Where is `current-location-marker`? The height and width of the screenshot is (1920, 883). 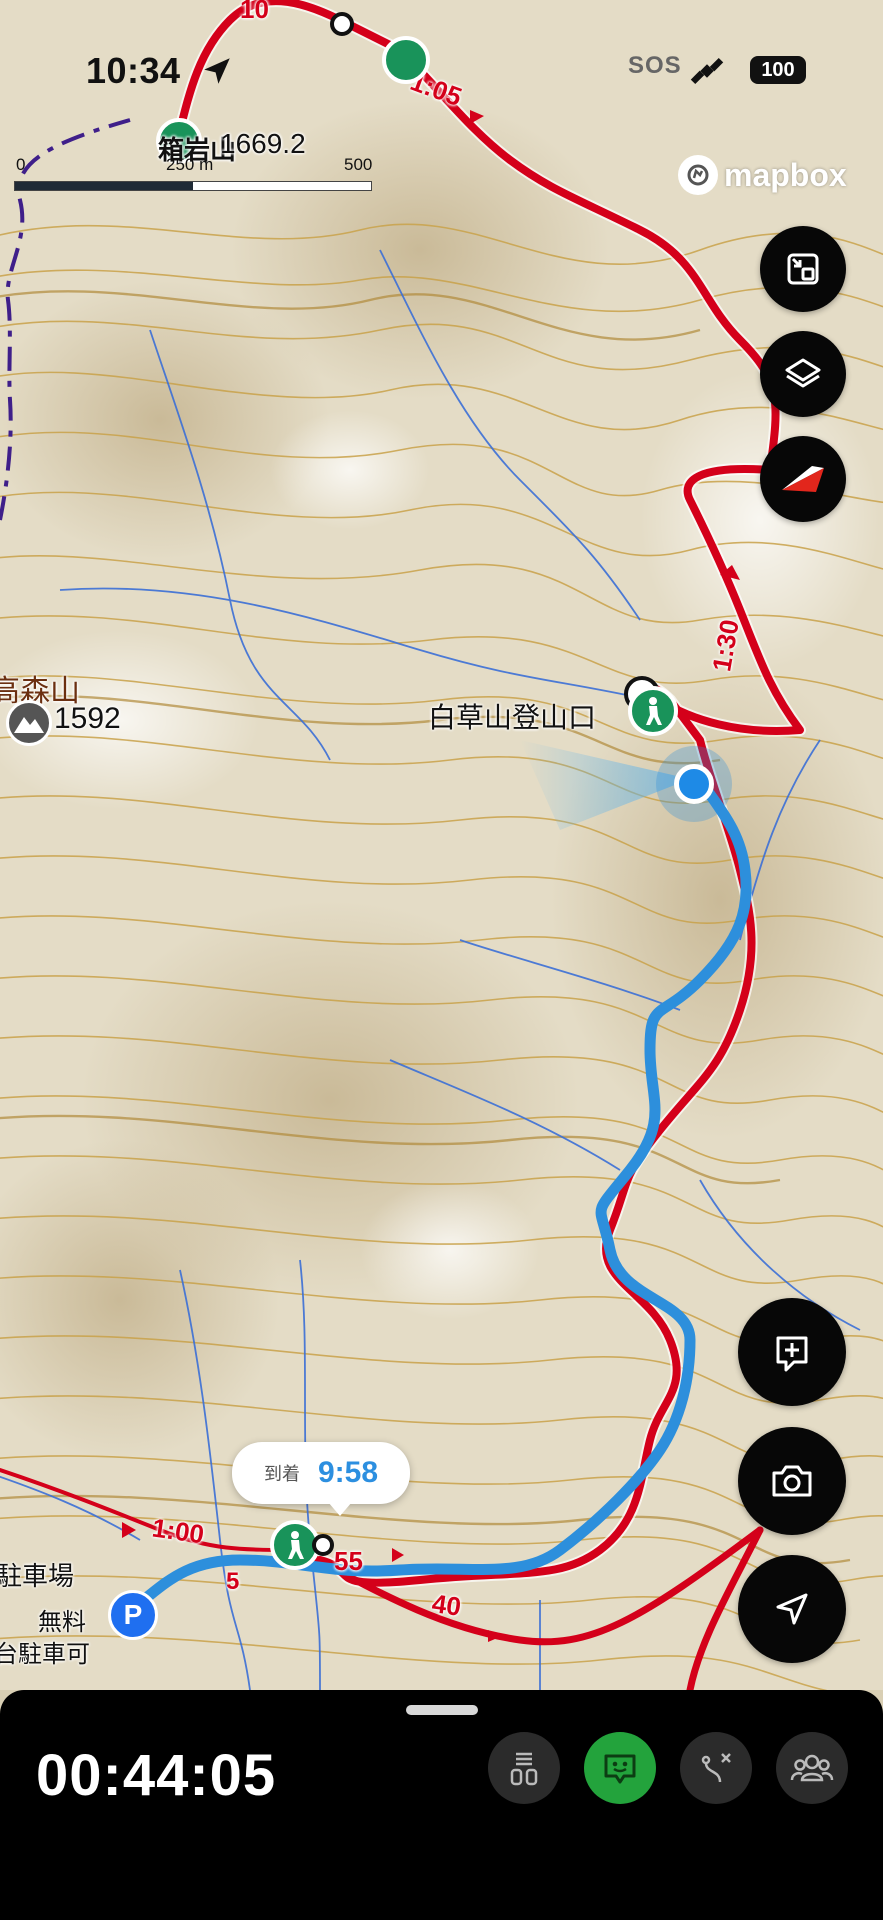
current-location-marker is located at coordinates (694, 784).